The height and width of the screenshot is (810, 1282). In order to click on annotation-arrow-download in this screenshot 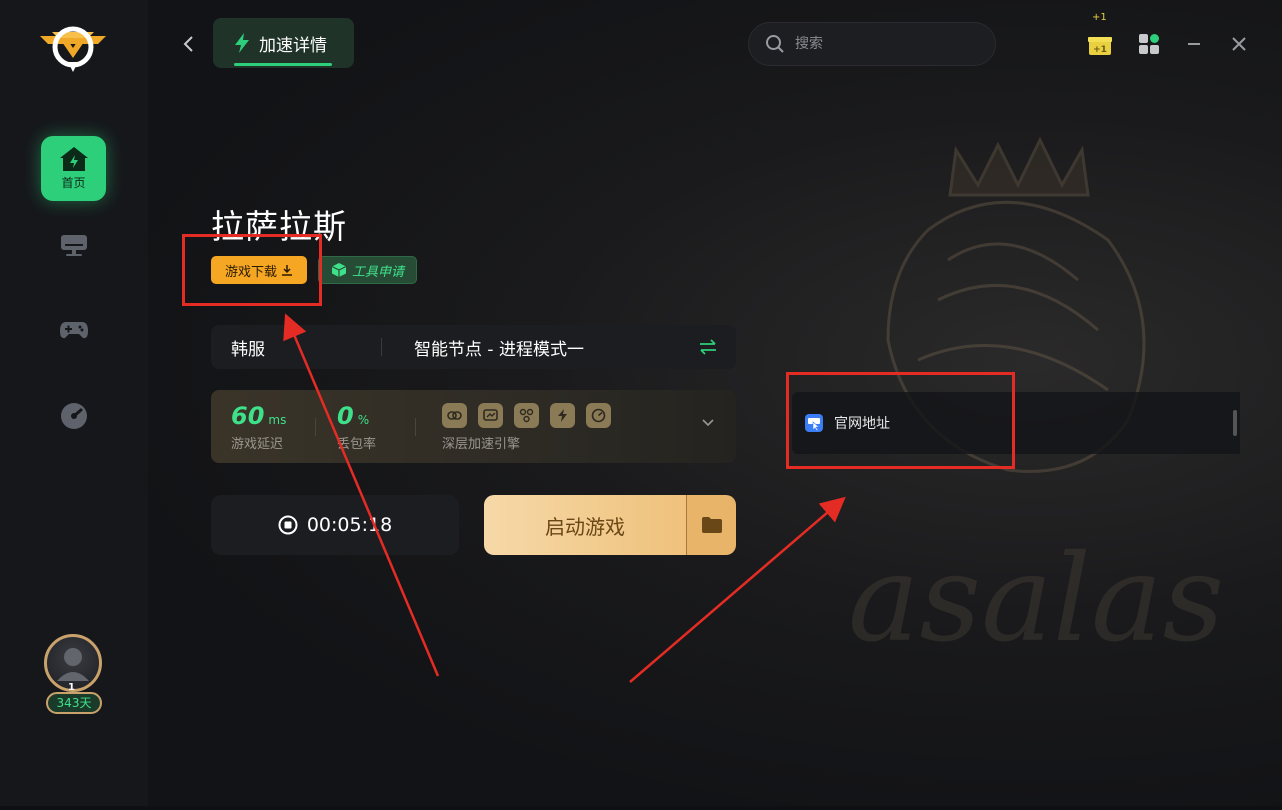, I will do `click(361, 495)`.